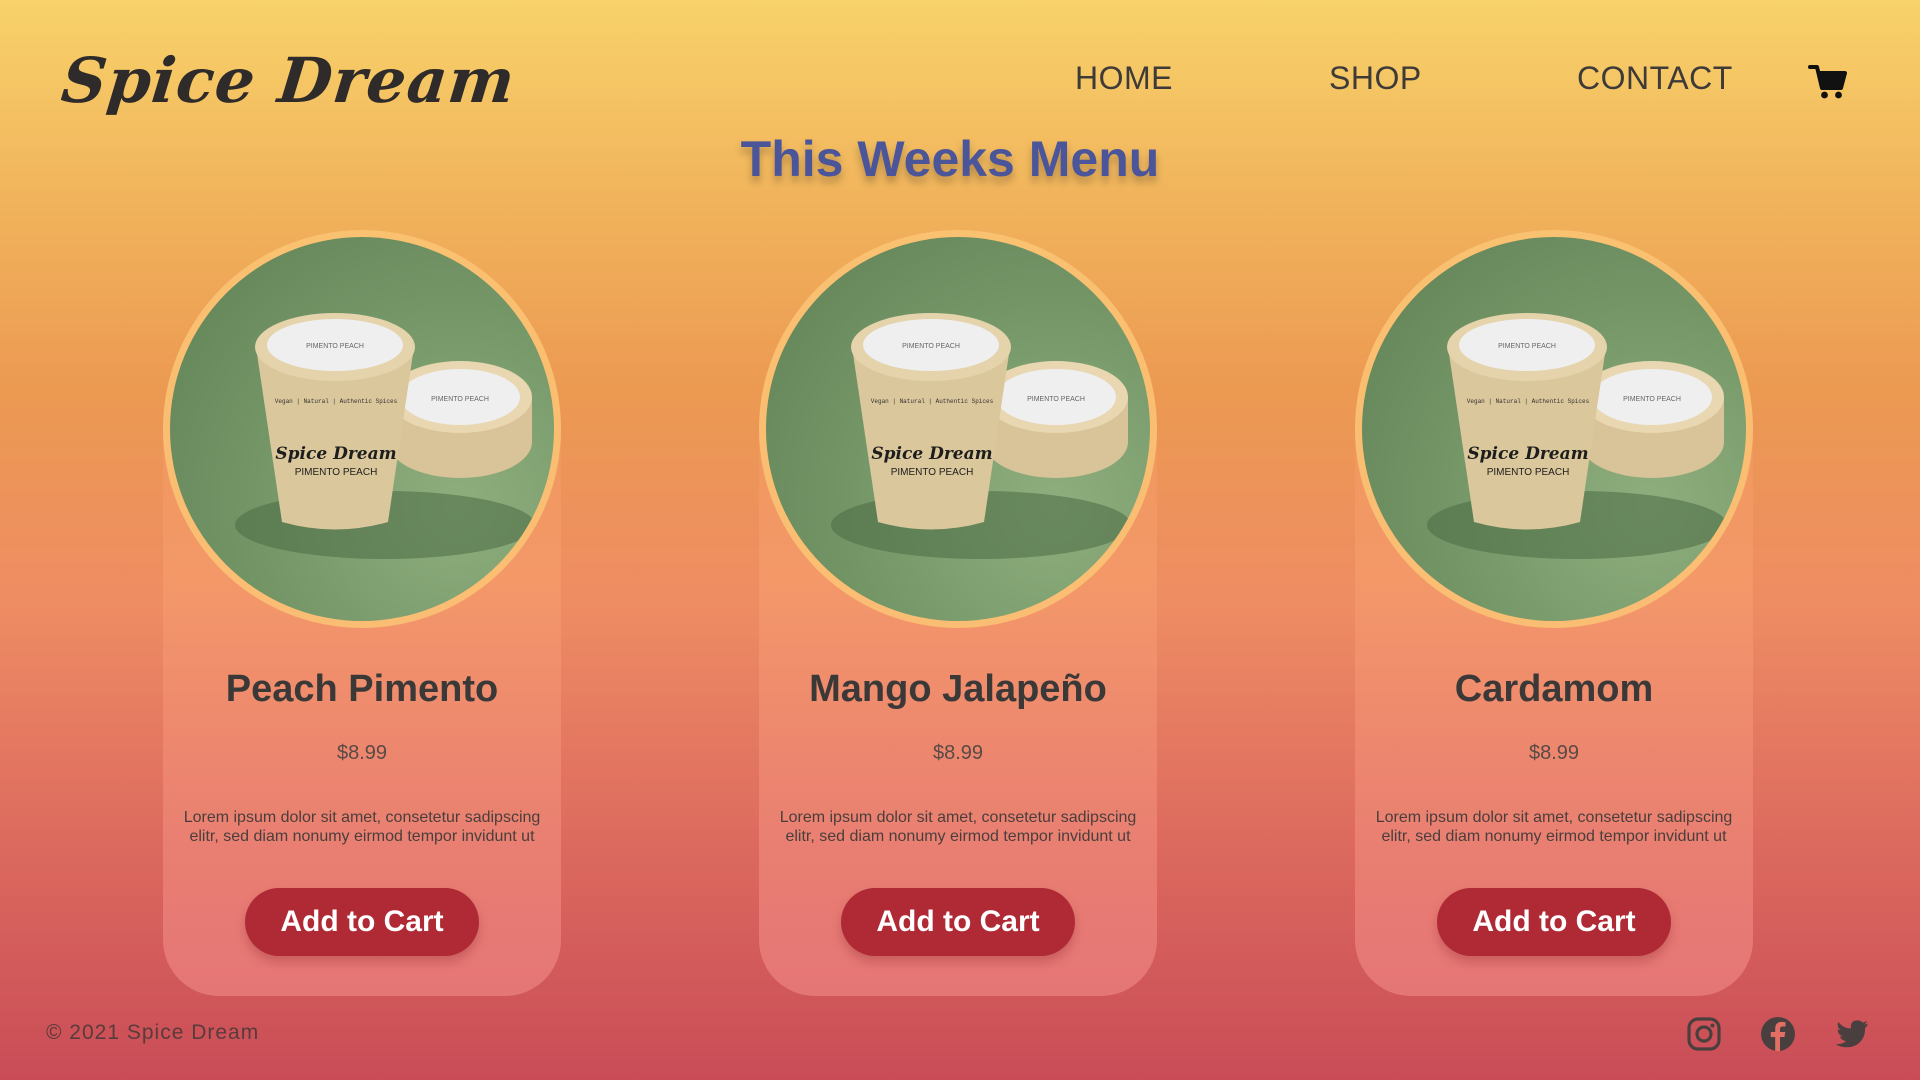 Image resolution: width=1920 pixels, height=1080 pixels. I want to click on twitter-icon, so click(1852, 1034).